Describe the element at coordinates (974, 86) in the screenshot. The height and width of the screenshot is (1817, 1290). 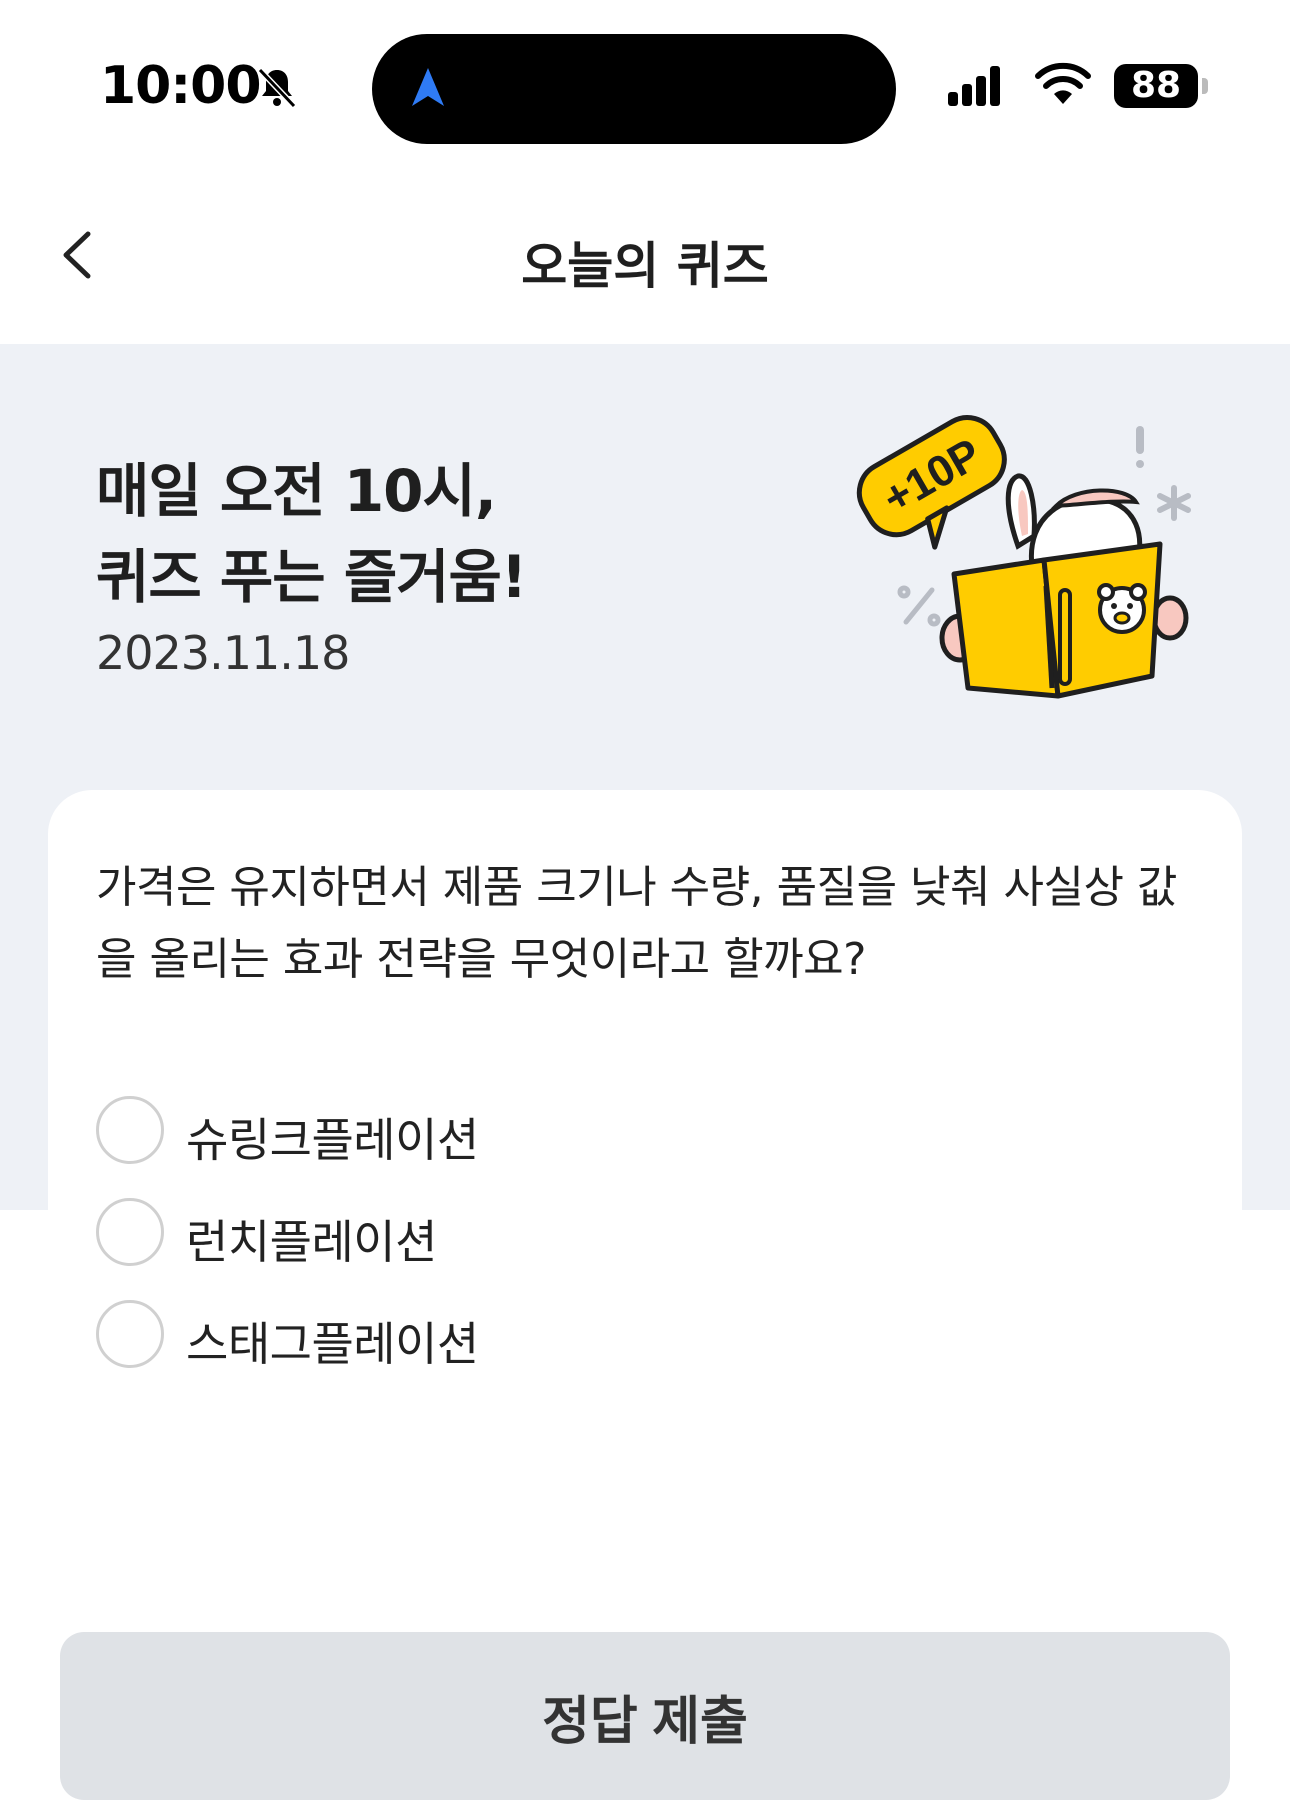
I see `cellular-signal-icon` at that location.